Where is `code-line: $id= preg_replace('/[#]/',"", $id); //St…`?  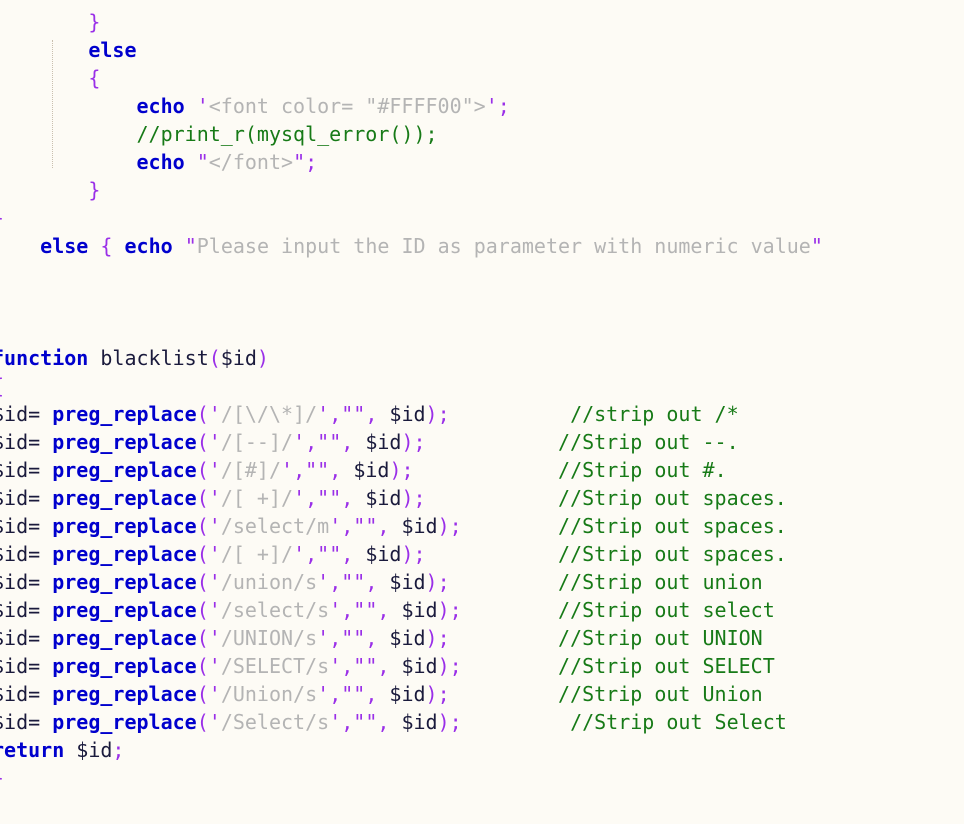
code-line: $id= preg_replace('/[#]/',"", $id); //St… is located at coordinates (411, 470).